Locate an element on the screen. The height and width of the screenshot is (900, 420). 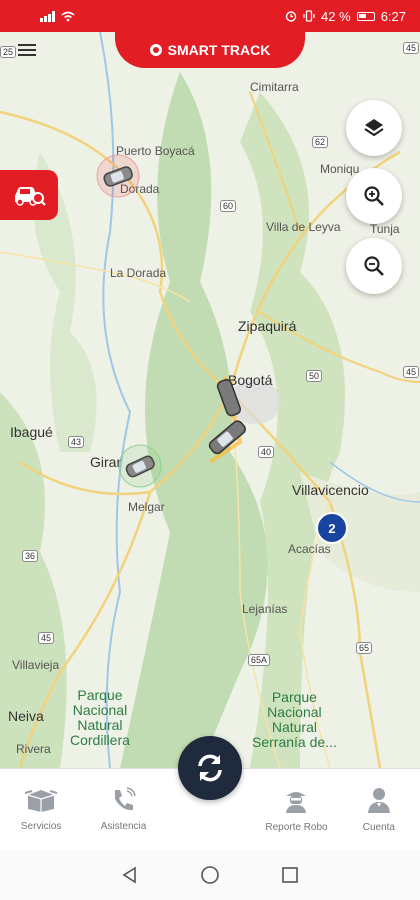
zoom-in-icon is located at coordinates (374, 196).